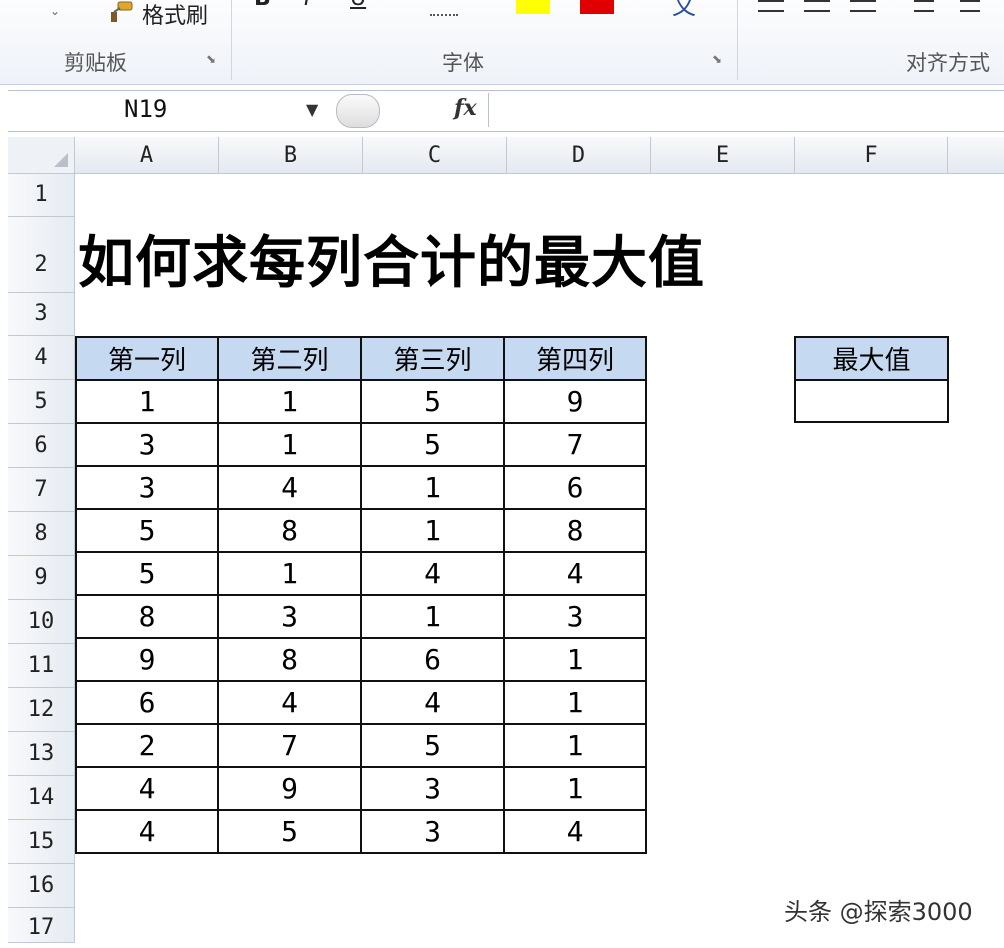  What do you see at coordinates (41, 534) in the screenshot?
I see `row-header-8: 8` at bounding box center [41, 534].